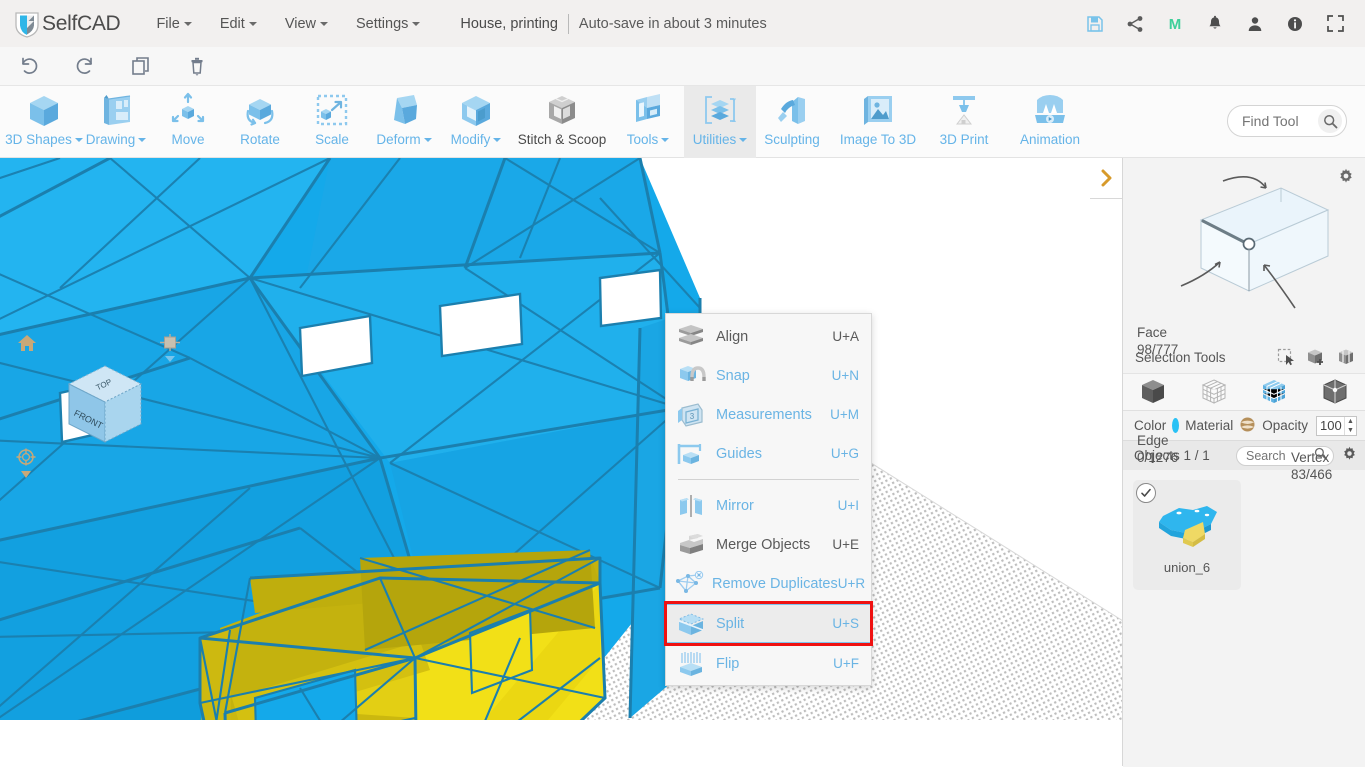 The height and width of the screenshot is (767, 1365). I want to click on viewport-bottom-strip, so click(561, 743).